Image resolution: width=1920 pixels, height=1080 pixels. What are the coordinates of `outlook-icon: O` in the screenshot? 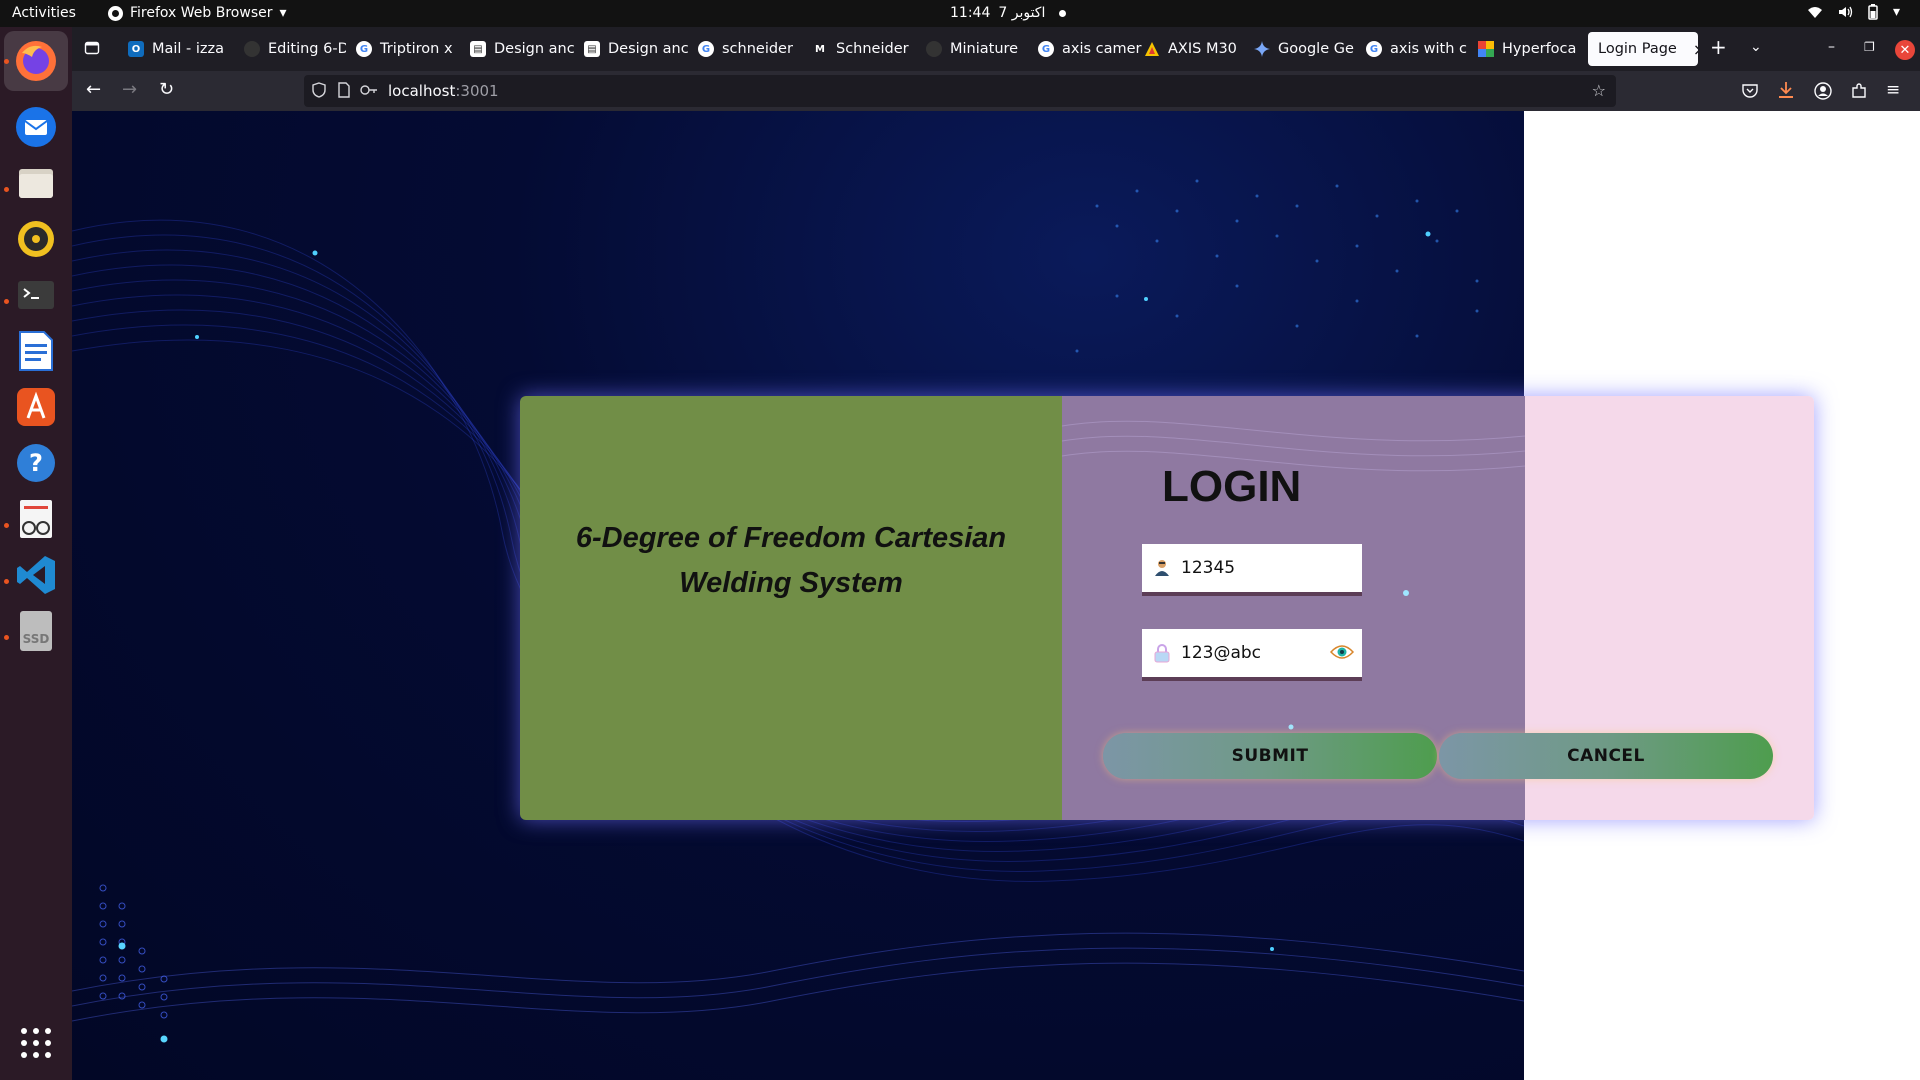 It's located at (136, 49).